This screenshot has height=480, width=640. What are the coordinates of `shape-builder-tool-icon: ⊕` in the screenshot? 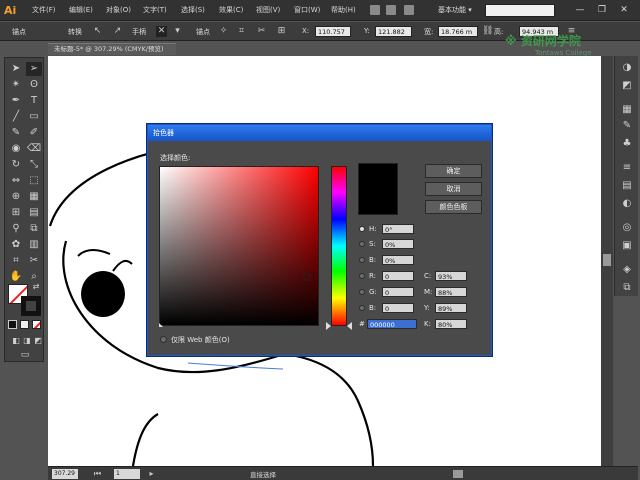 It's located at (16, 197).